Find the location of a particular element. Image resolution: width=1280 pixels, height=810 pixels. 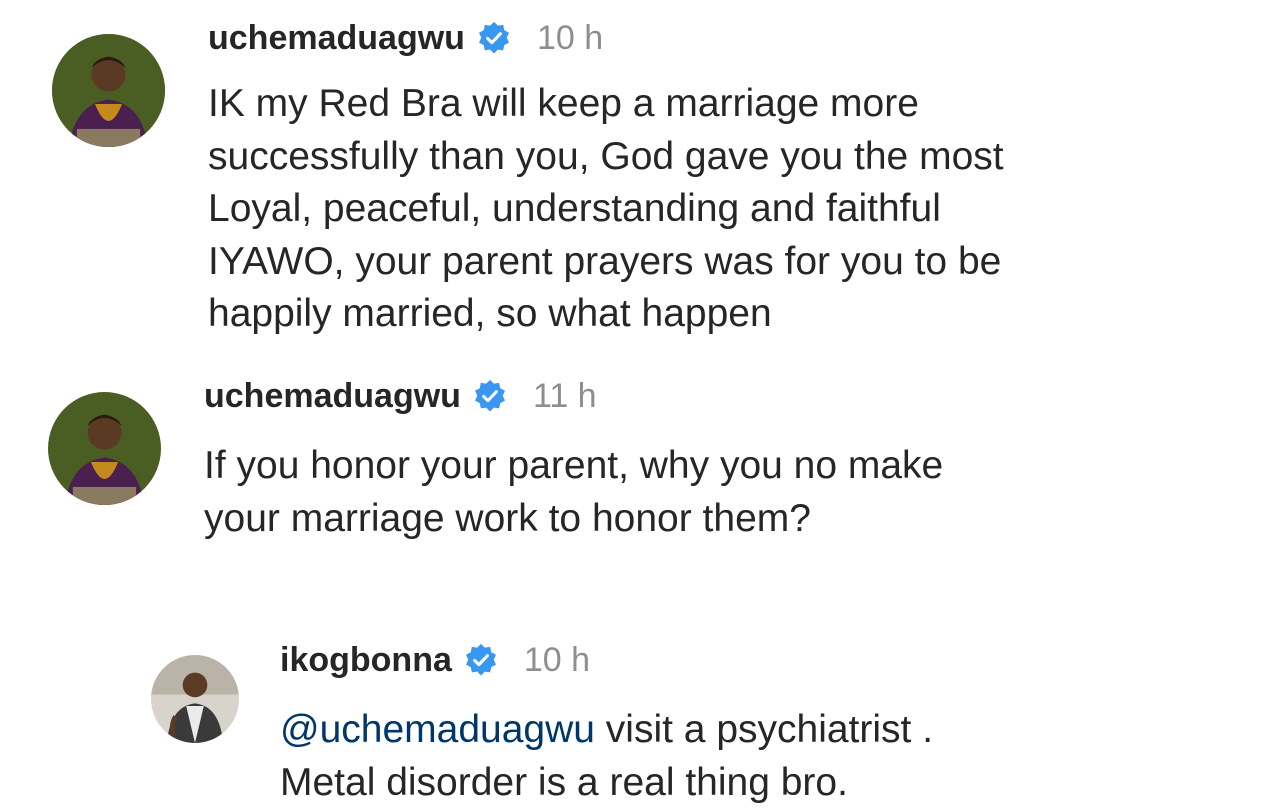

mention-link: @uchemaduagwu is located at coordinates (437, 729).